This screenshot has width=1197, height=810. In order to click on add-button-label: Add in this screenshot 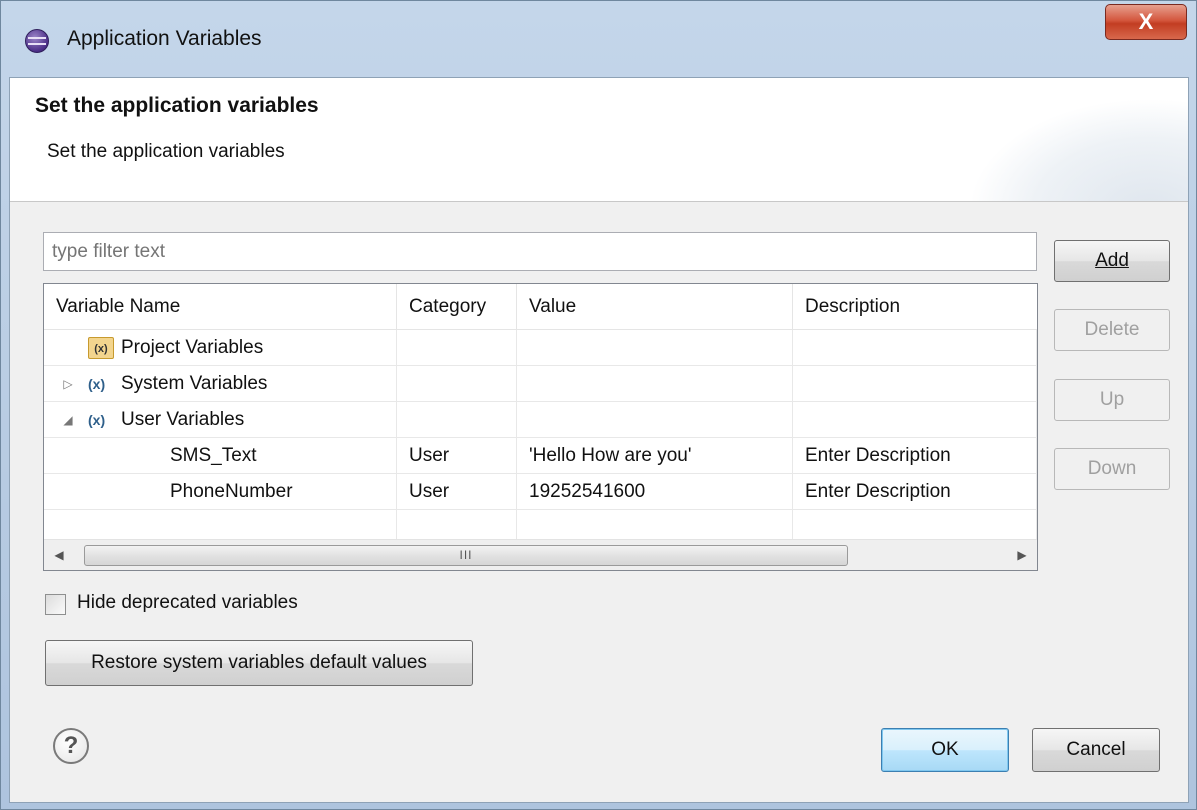, I will do `click(1112, 260)`.